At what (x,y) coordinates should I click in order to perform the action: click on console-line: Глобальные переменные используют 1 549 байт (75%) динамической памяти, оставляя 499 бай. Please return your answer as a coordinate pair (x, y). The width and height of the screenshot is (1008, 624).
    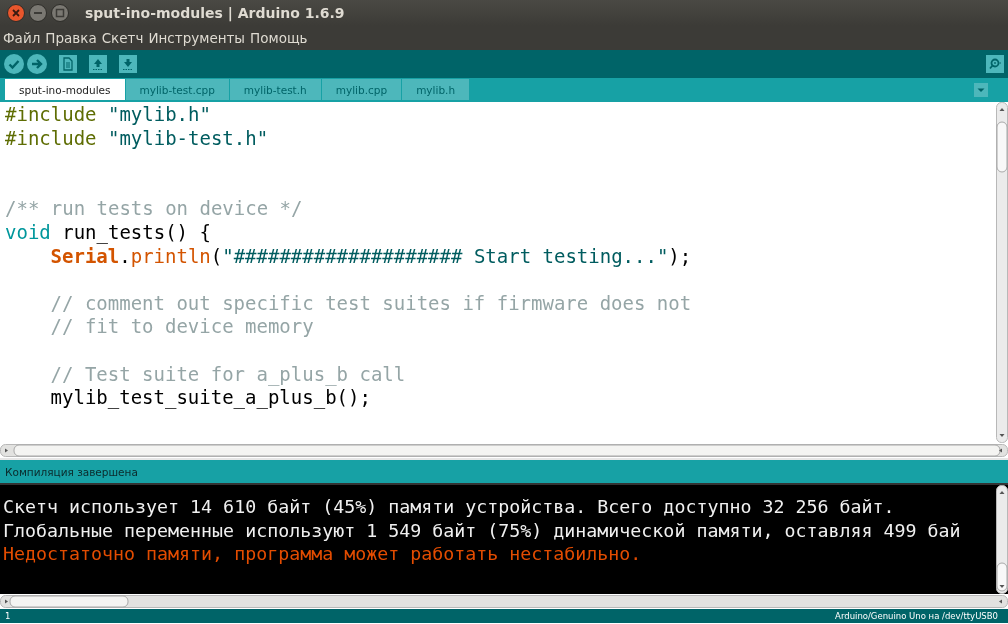
    Looking at the image, I should click on (482, 530).